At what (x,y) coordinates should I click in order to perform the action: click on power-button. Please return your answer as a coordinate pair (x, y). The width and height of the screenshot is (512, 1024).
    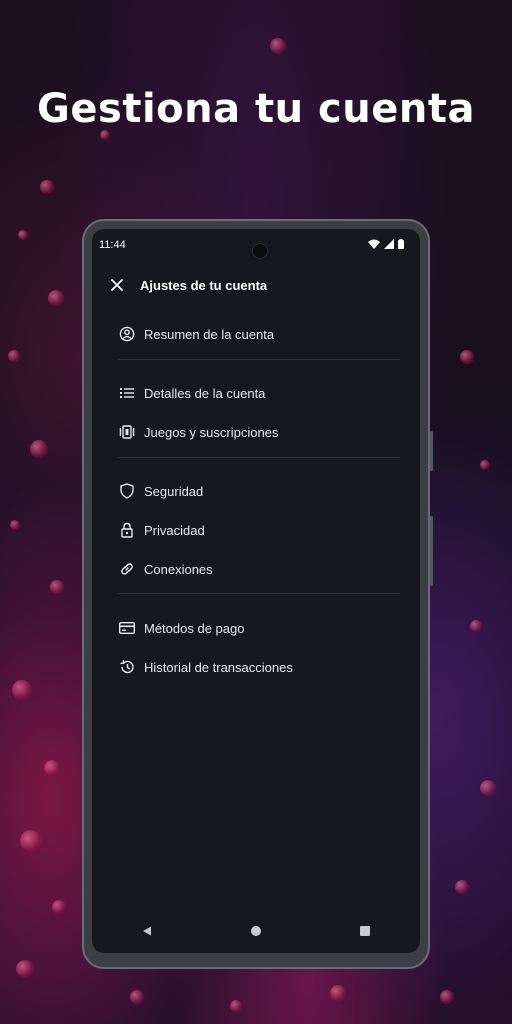
    Looking at the image, I should click on (431, 451).